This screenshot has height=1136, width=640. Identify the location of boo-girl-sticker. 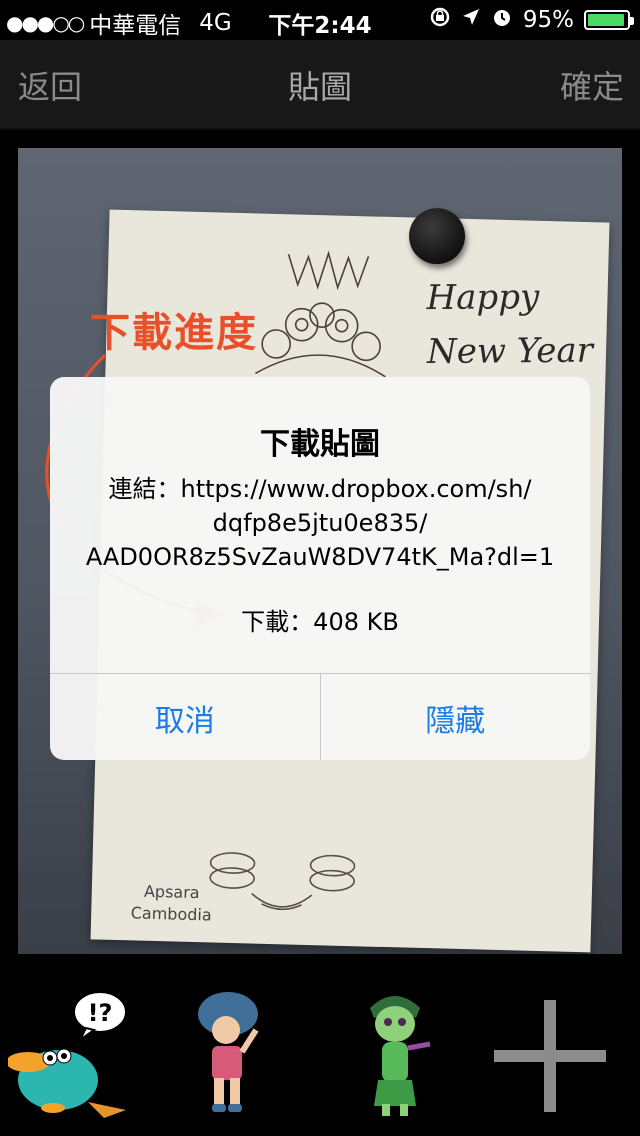
(230, 1054).